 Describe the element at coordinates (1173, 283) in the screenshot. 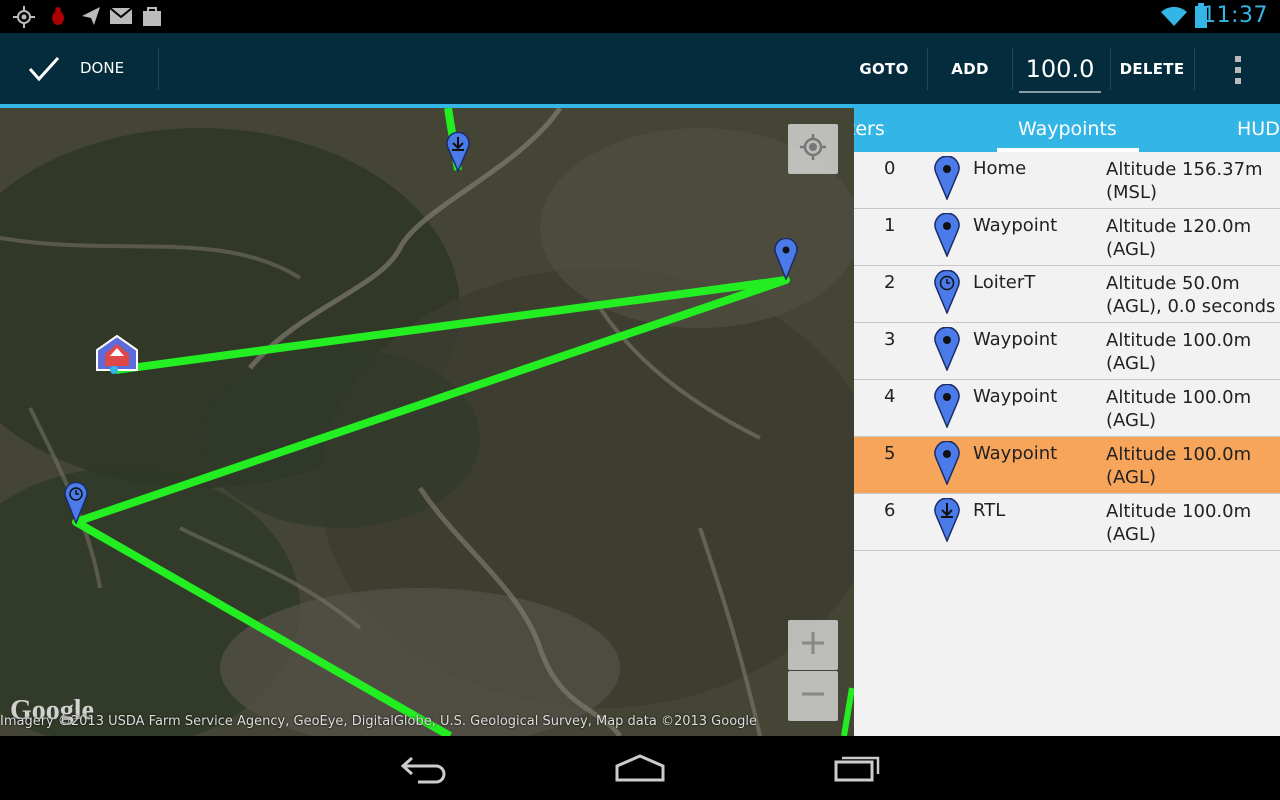

I see `waypoint-altitude: Altitude 50.0m` at that location.